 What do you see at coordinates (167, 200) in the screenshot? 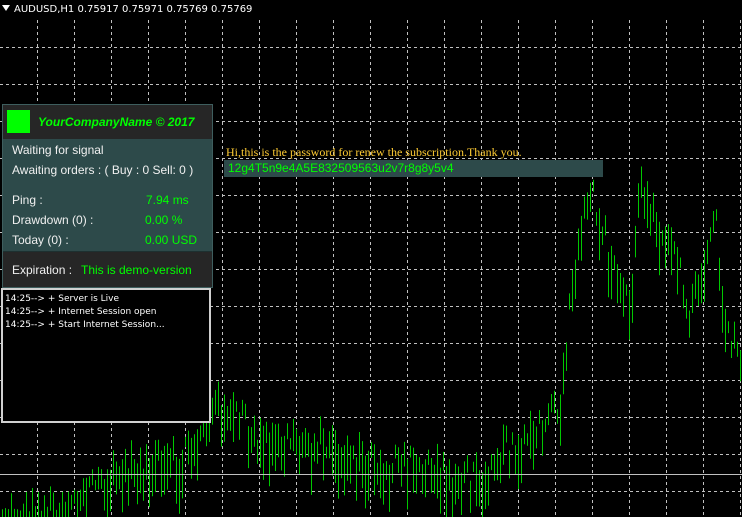
I see `ping-value: 7.94 ms` at bounding box center [167, 200].